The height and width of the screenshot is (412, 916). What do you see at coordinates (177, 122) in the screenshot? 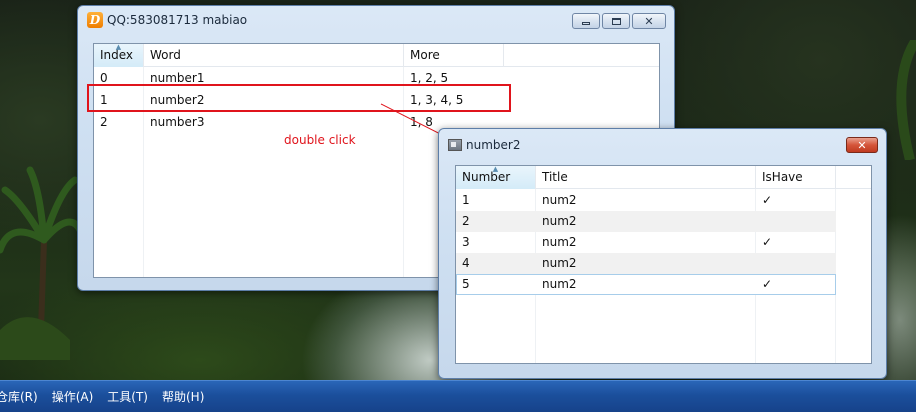
I see `cell-word: number3` at bounding box center [177, 122].